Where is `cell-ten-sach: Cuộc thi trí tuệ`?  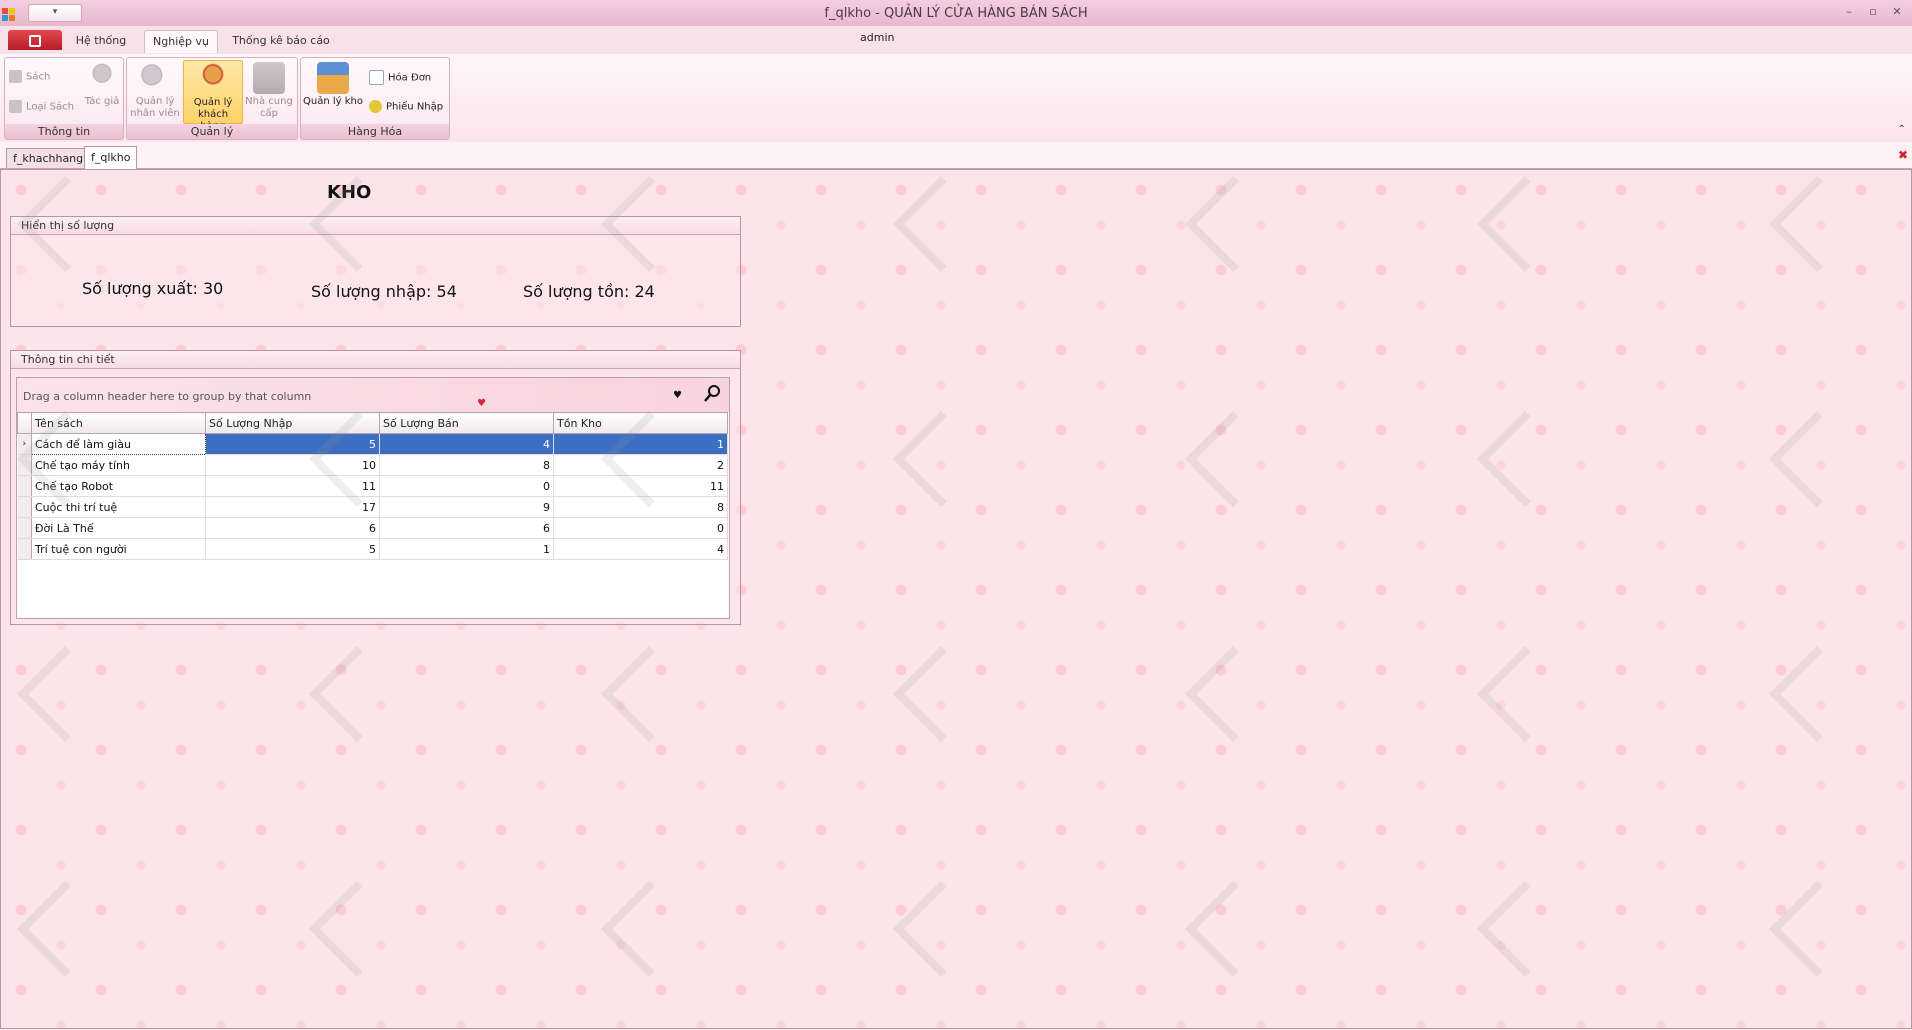
cell-ten-sach: Cuộc thi trí tuệ is located at coordinates (118, 507).